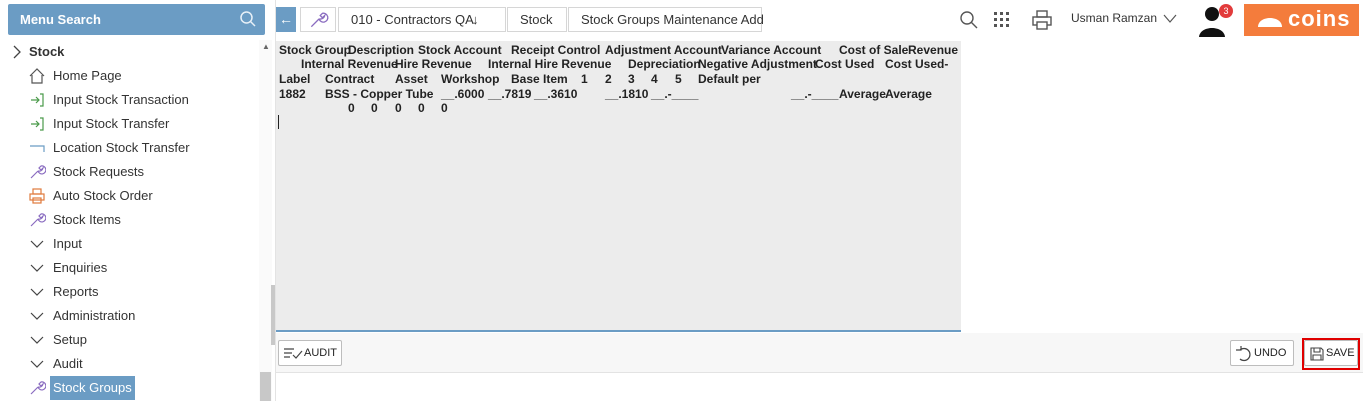 This screenshot has width=1363, height=401. What do you see at coordinates (539, 79) in the screenshot?
I see `column-header: Base Item` at bounding box center [539, 79].